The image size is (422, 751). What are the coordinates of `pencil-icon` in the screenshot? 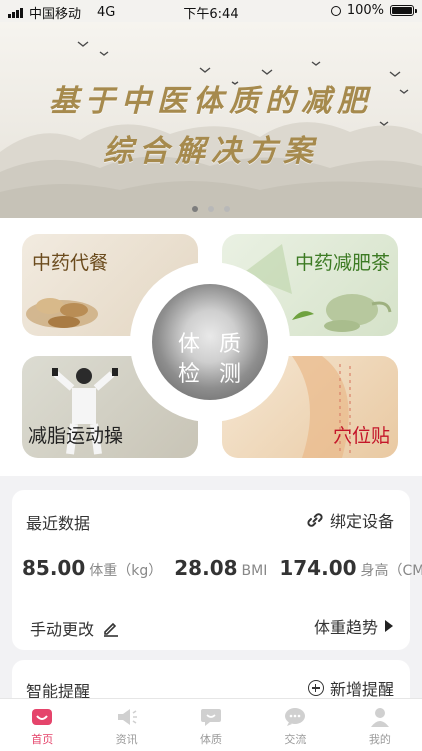 It's located at (111, 629).